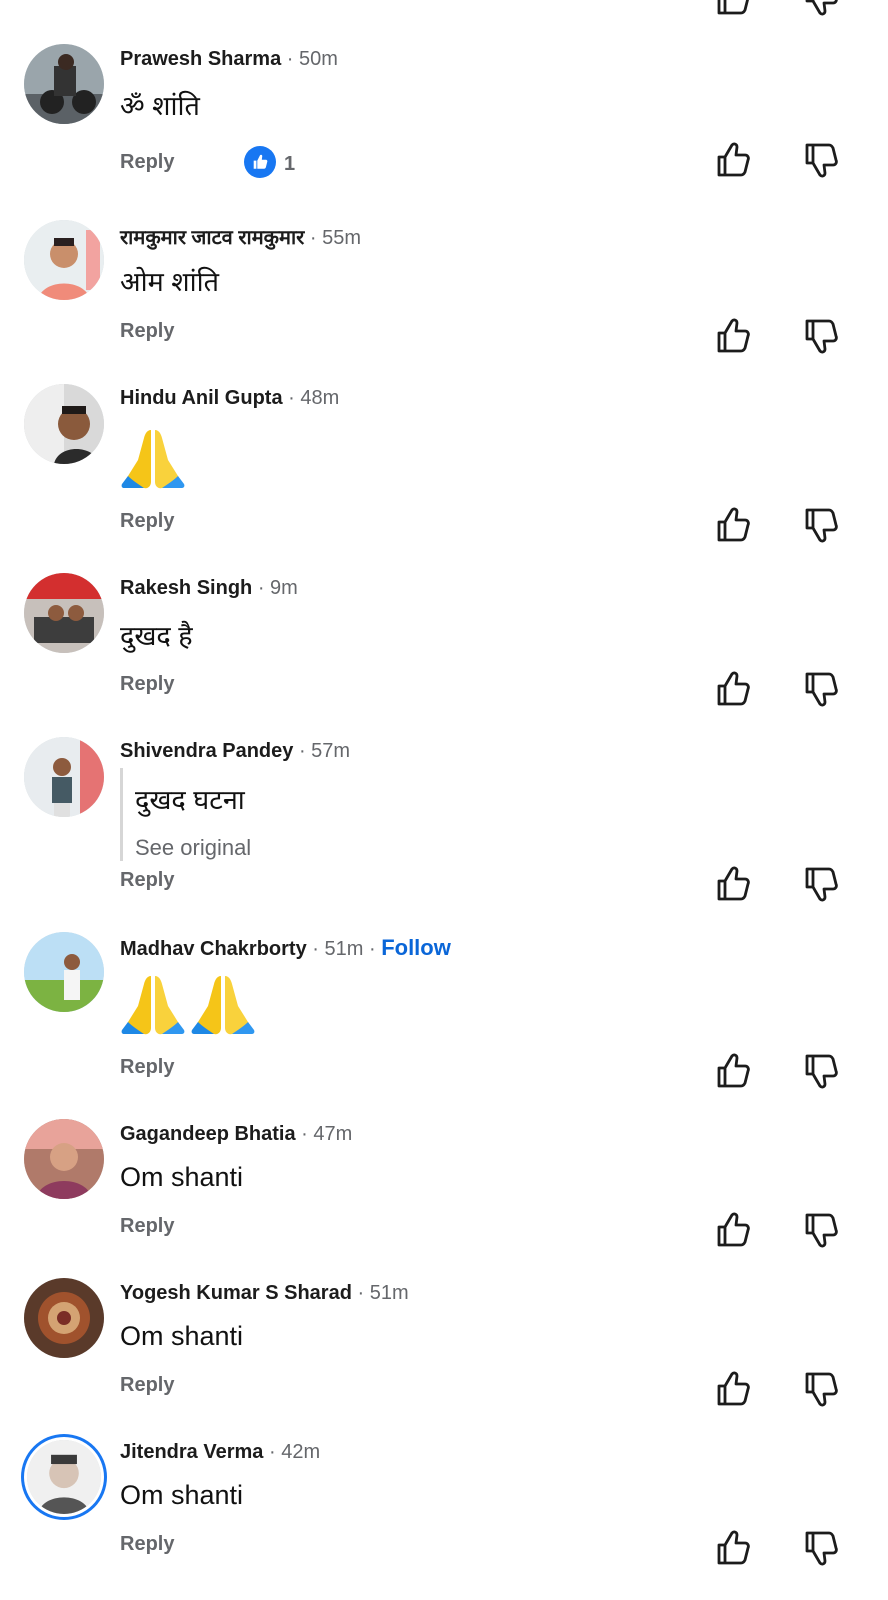  I want to click on follow-button: Follow, so click(416, 947).